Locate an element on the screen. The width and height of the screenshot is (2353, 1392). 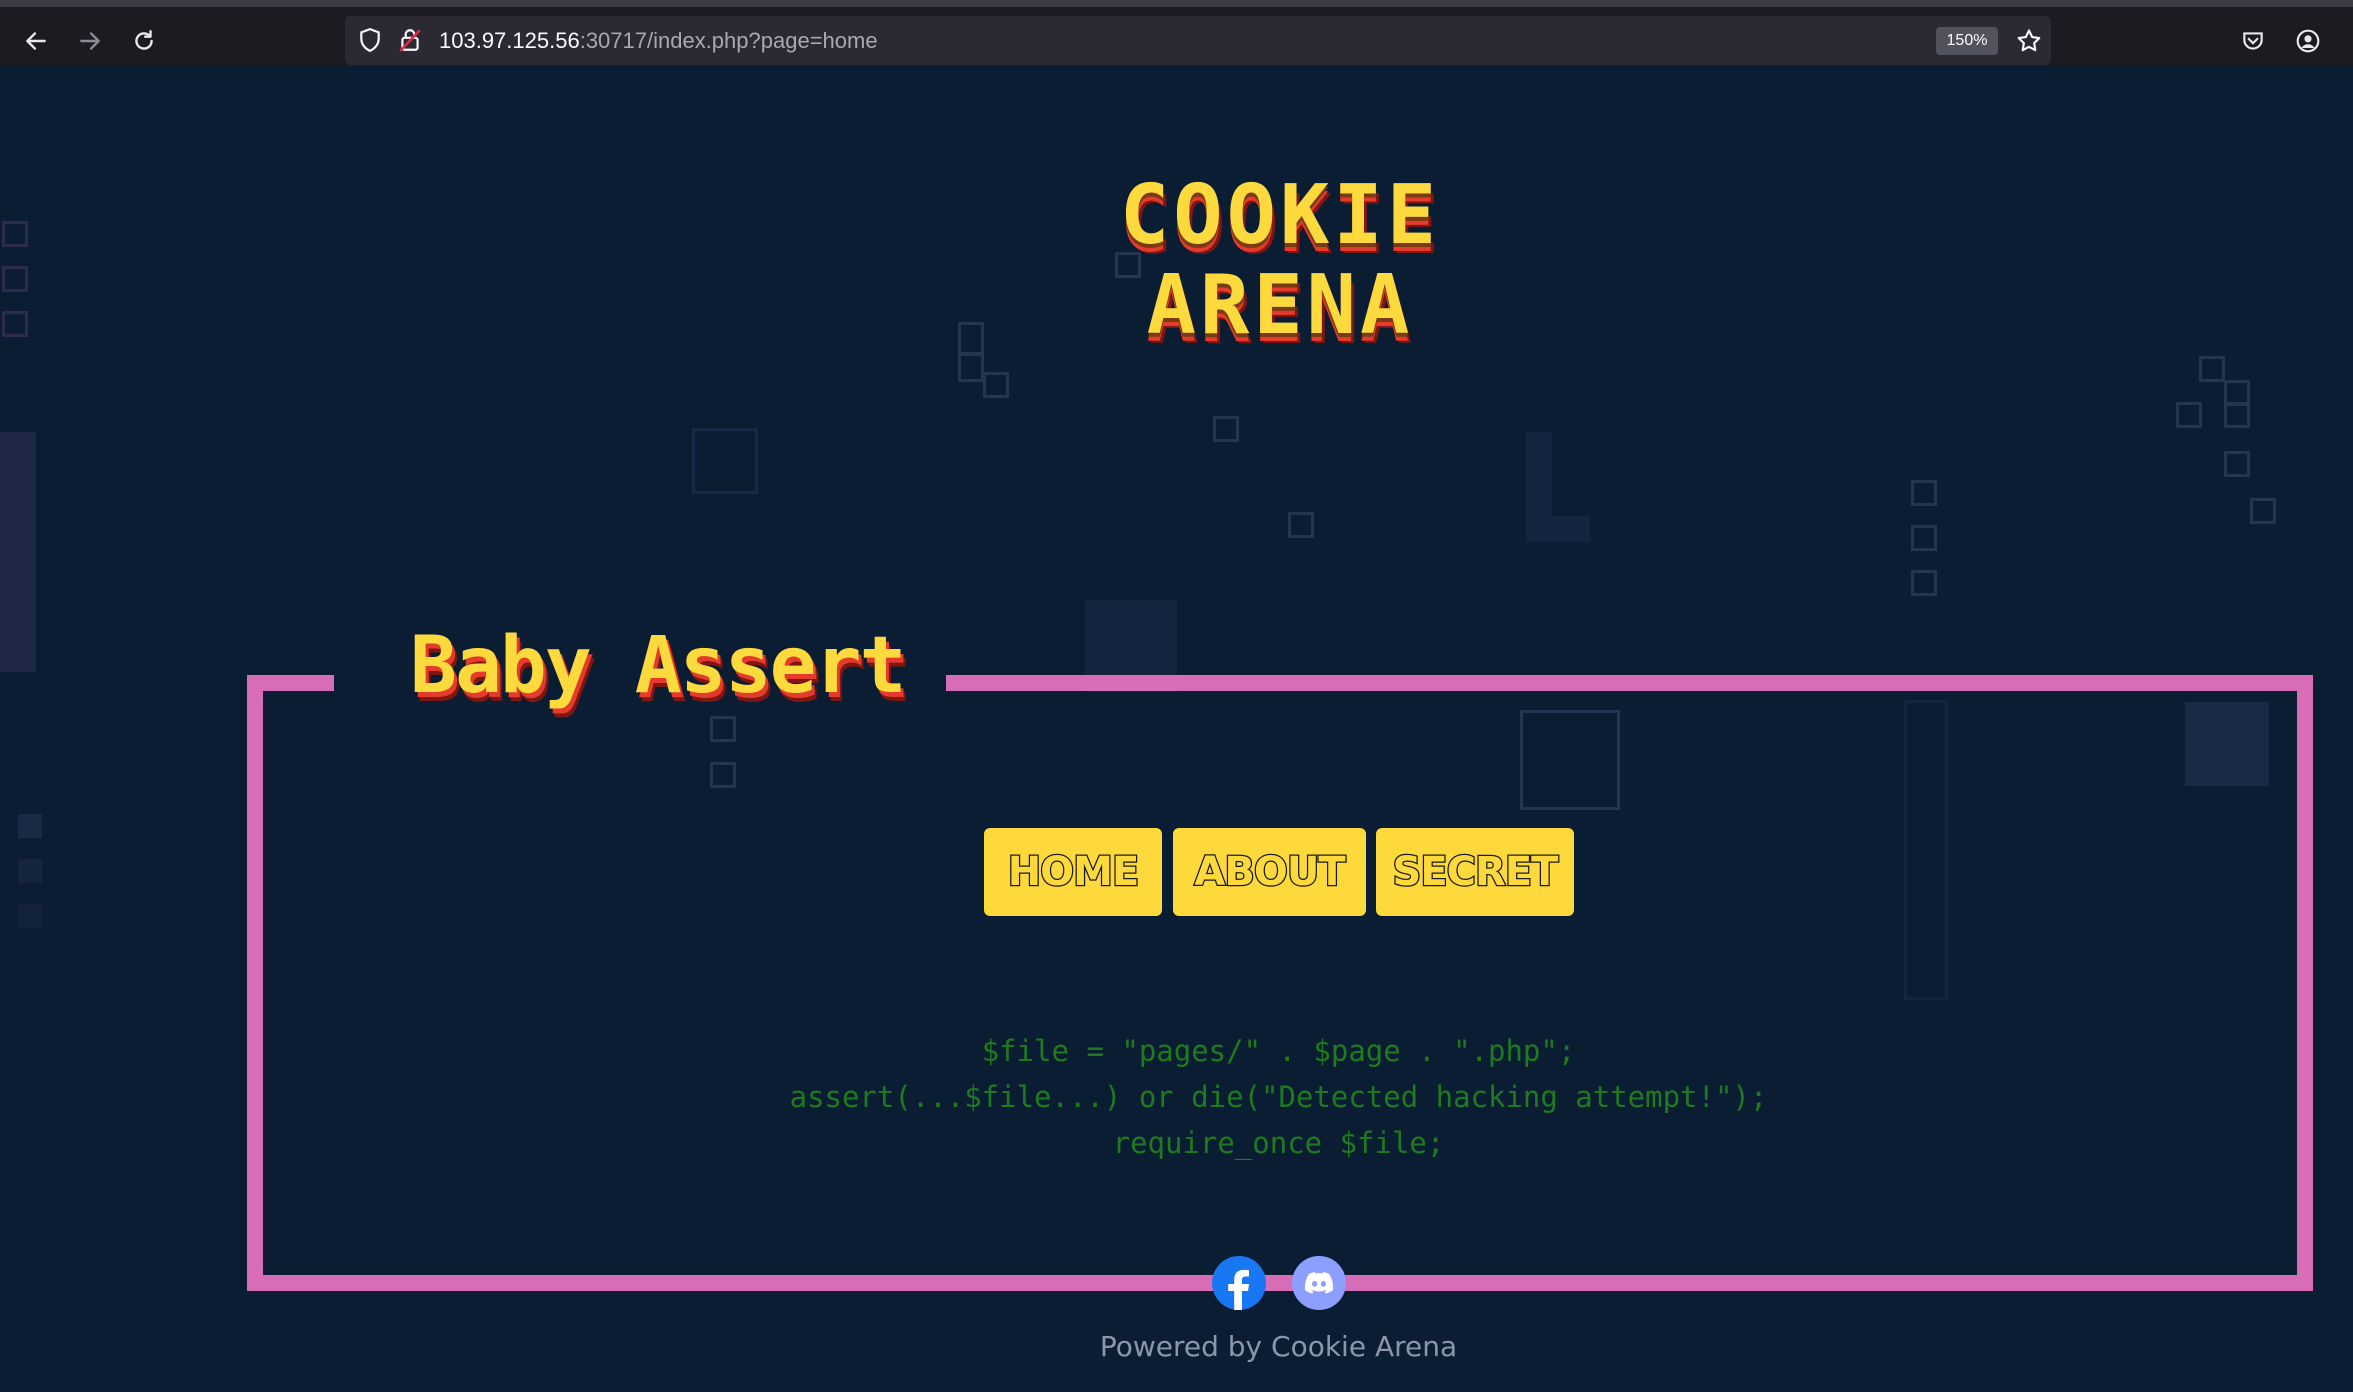
nav-secret-label: SECRET is located at coordinates (1475, 872).